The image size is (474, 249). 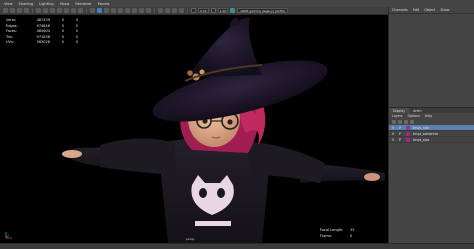 What do you see at coordinates (399, 110) in the screenshot?
I see `tab-display: Display` at bounding box center [399, 110].